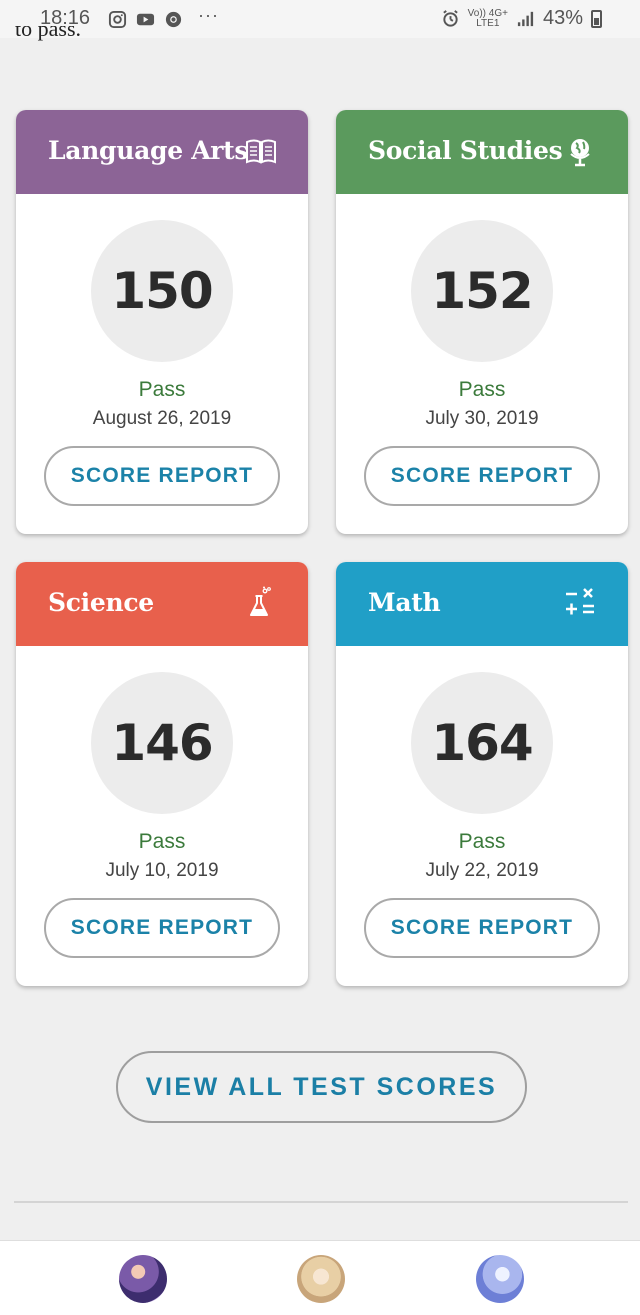 The width and height of the screenshot is (640, 1315). I want to click on card-header: Science, so click(162, 604).